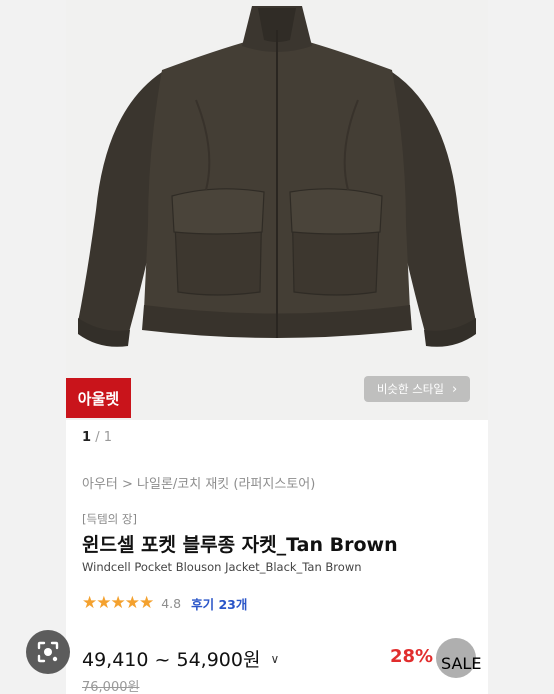  I want to click on promo-tag: [득템의 장], so click(109, 519).